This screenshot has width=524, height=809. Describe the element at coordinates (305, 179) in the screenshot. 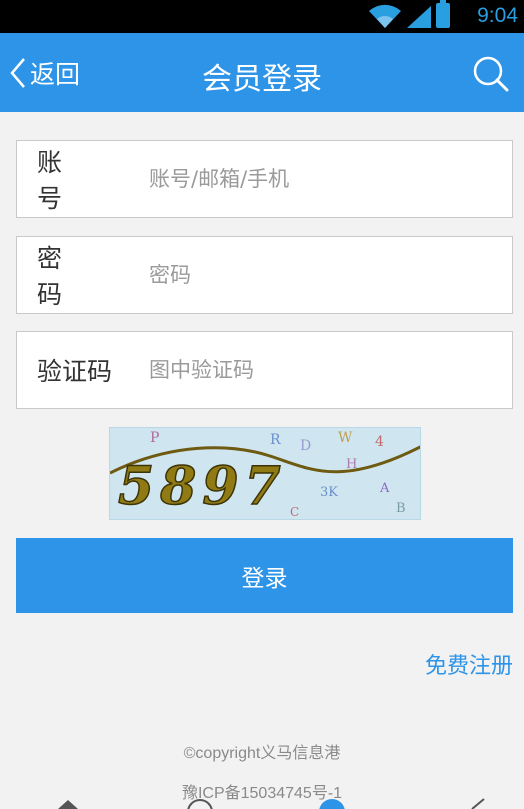

I see `account-input` at that location.